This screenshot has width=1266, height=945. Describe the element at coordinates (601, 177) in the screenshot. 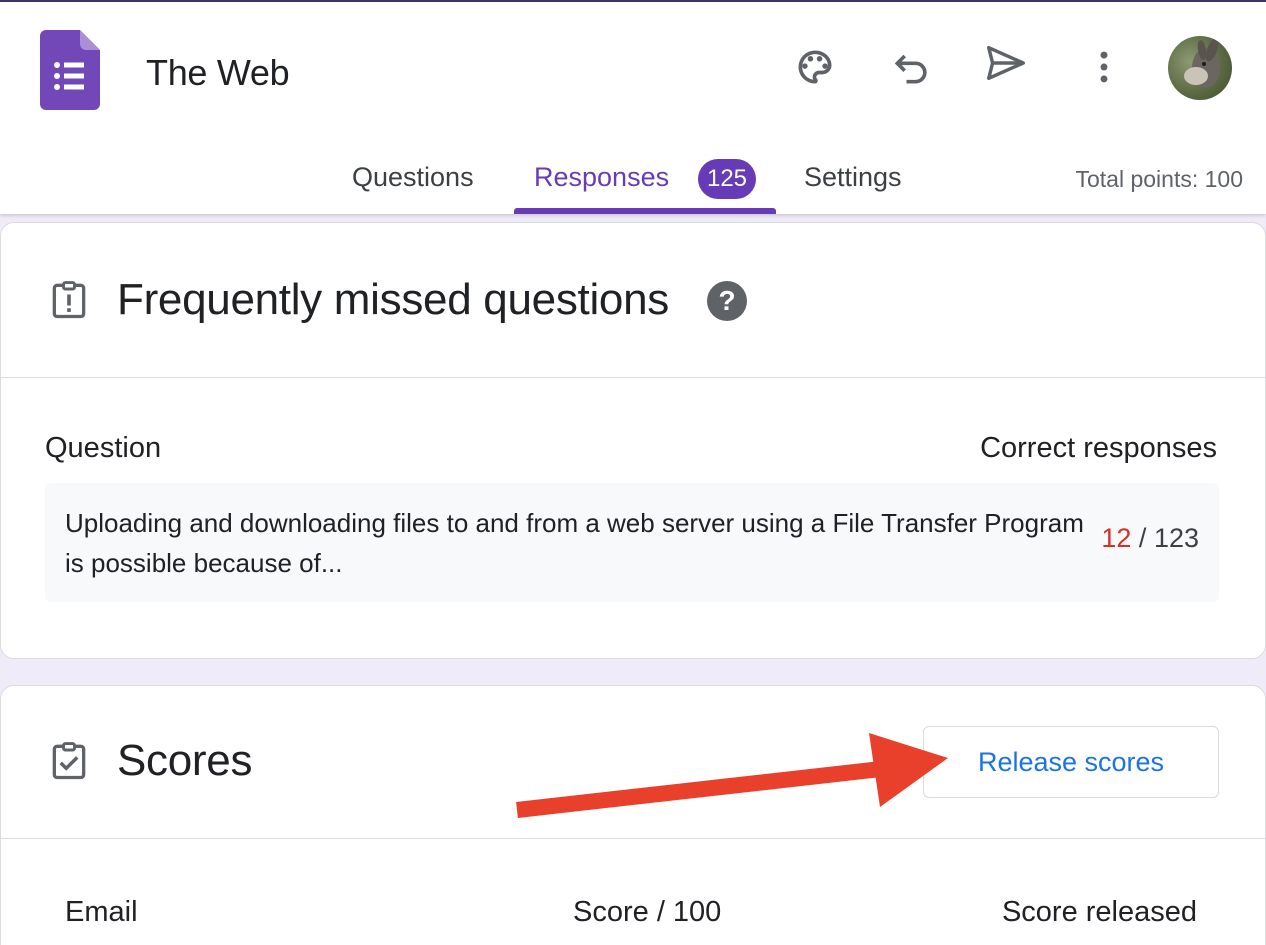

I see `tab-responses: Responses` at that location.